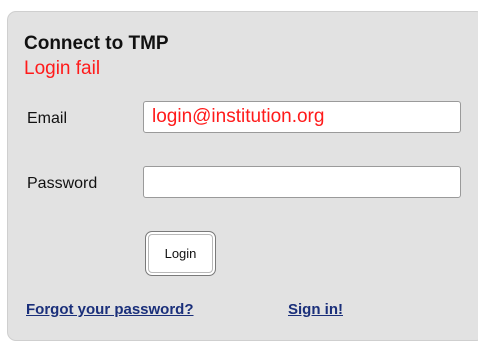 The width and height of the screenshot is (478, 341). What do you see at coordinates (180, 253) in the screenshot?
I see `login-button: Login` at bounding box center [180, 253].